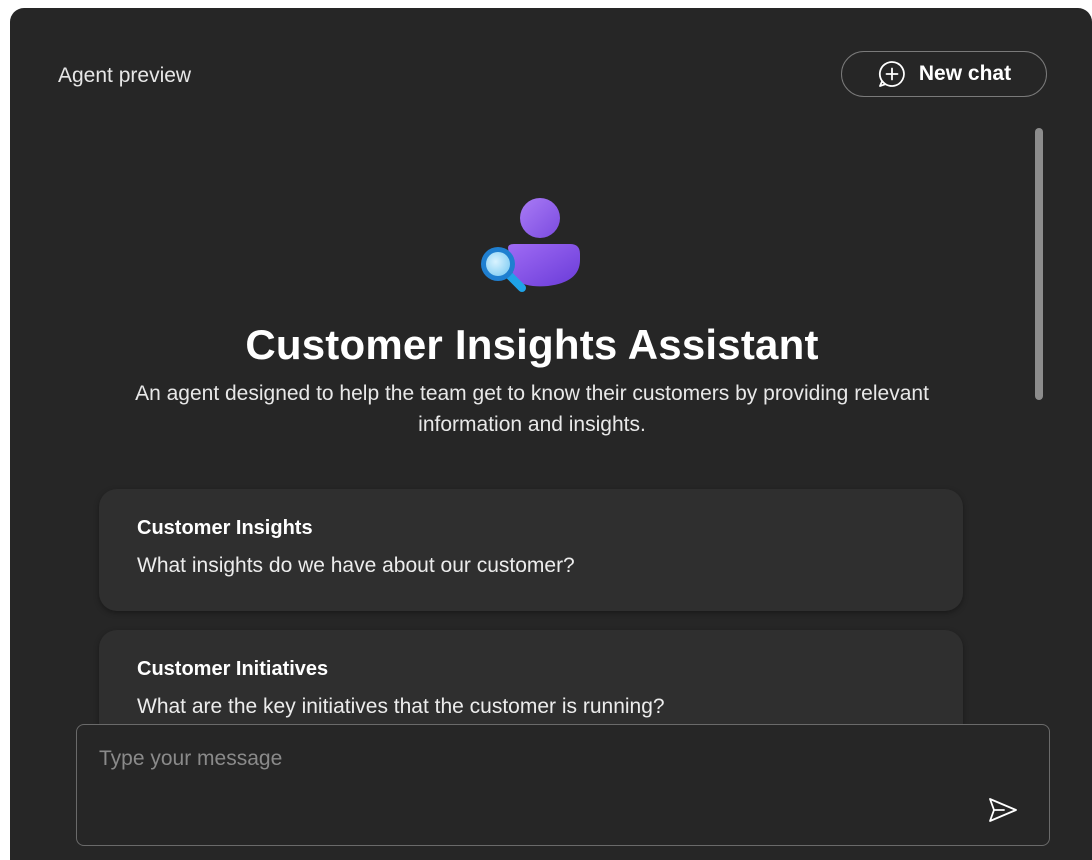 The height and width of the screenshot is (860, 1092). What do you see at coordinates (125, 75) in the screenshot?
I see `panel-title: Agent preview` at bounding box center [125, 75].